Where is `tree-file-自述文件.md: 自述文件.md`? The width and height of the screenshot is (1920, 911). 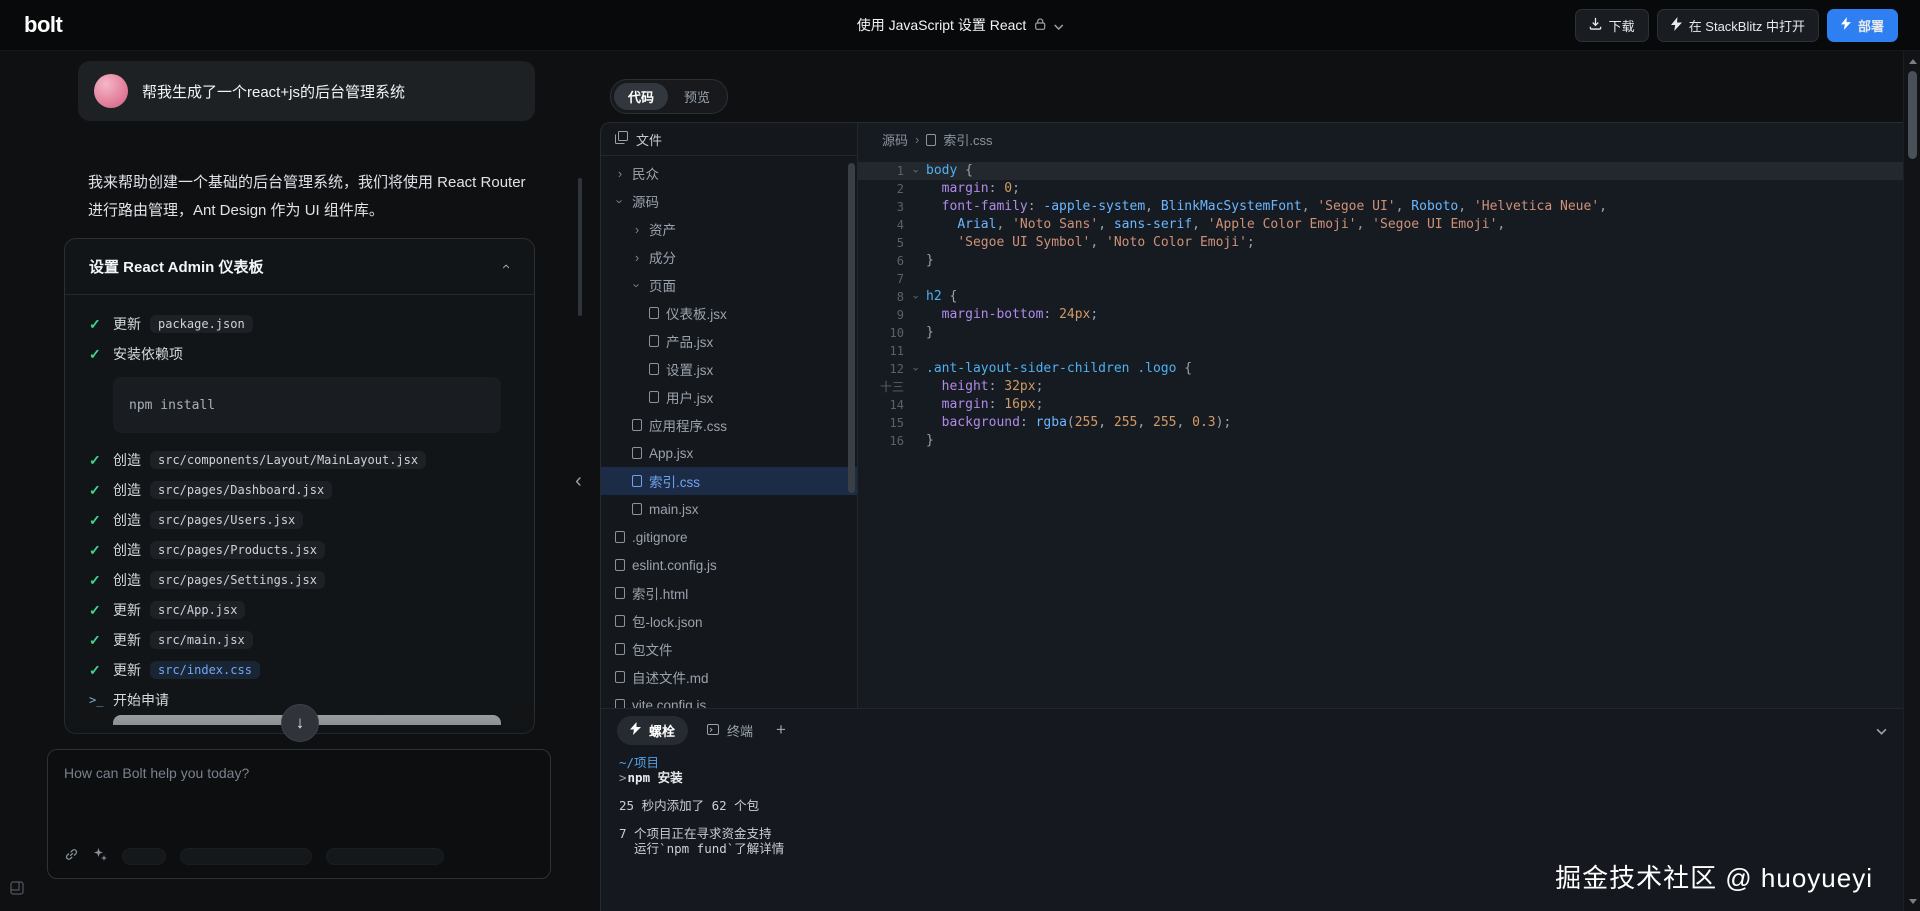
tree-file-自述文件.md: 自述文件.md is located at coordinates (729, 677).